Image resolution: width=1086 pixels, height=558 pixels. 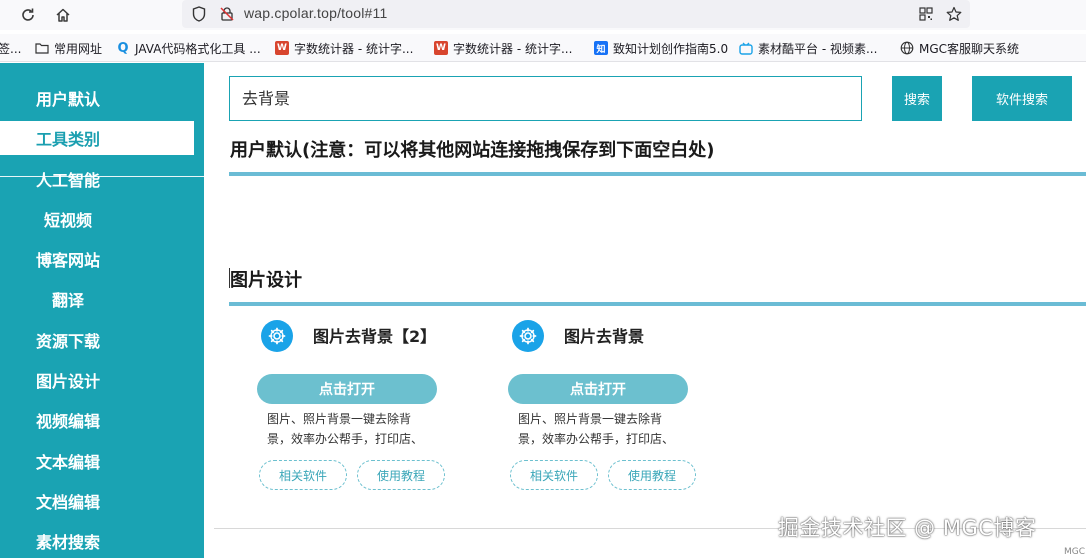 I want to click on sidebar-item-blog: 博客网站, so click(x=68, y=259).